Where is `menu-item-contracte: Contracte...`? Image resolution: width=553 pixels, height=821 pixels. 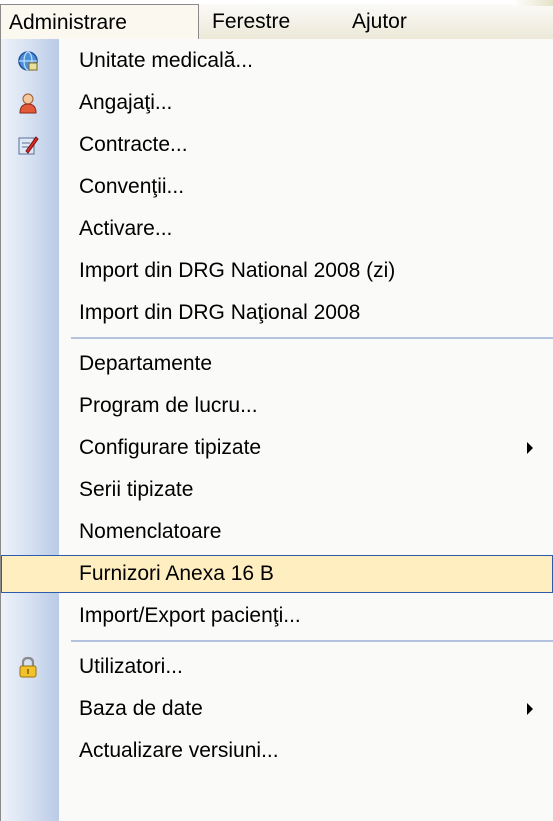
menu-item-contracte: Contracte... is located at coordinates (277, 145).